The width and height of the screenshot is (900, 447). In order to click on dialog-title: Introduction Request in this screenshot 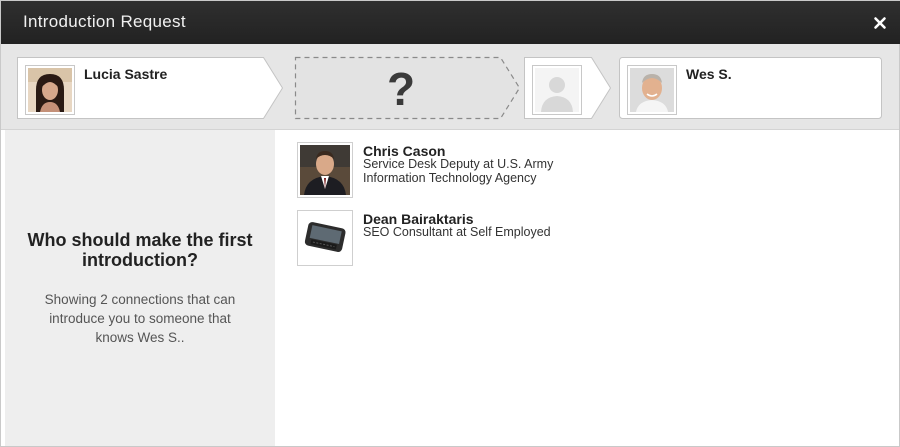, I will do `click(104, 21)`.